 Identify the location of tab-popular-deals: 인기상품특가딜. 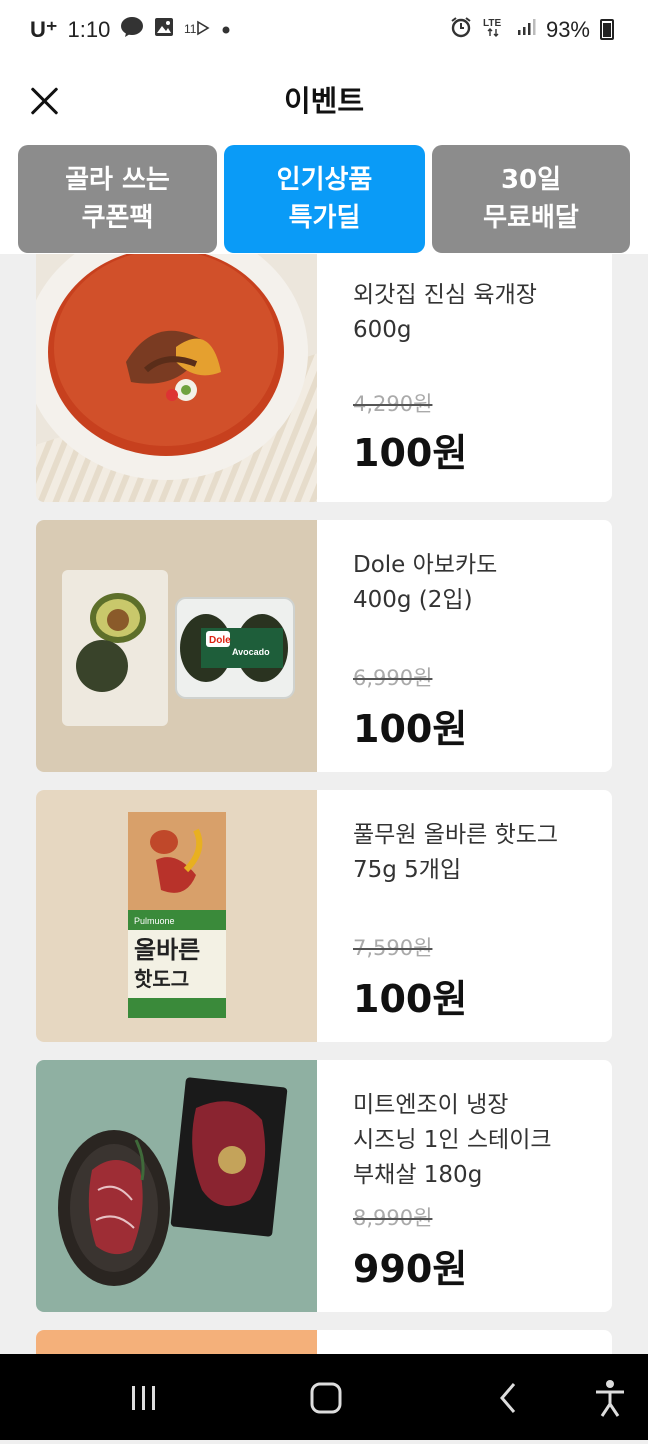
(324, 199).